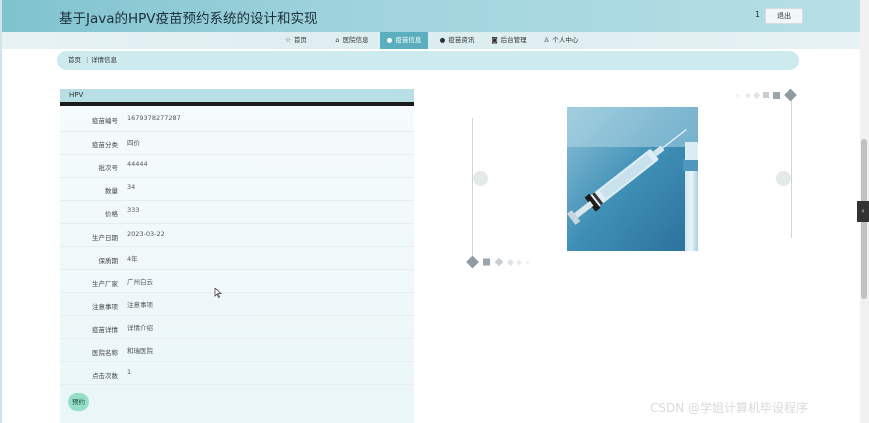 The height and width of the screenshot is (423, 869). I want to click on logout-button: 退出, so click(784, 16).